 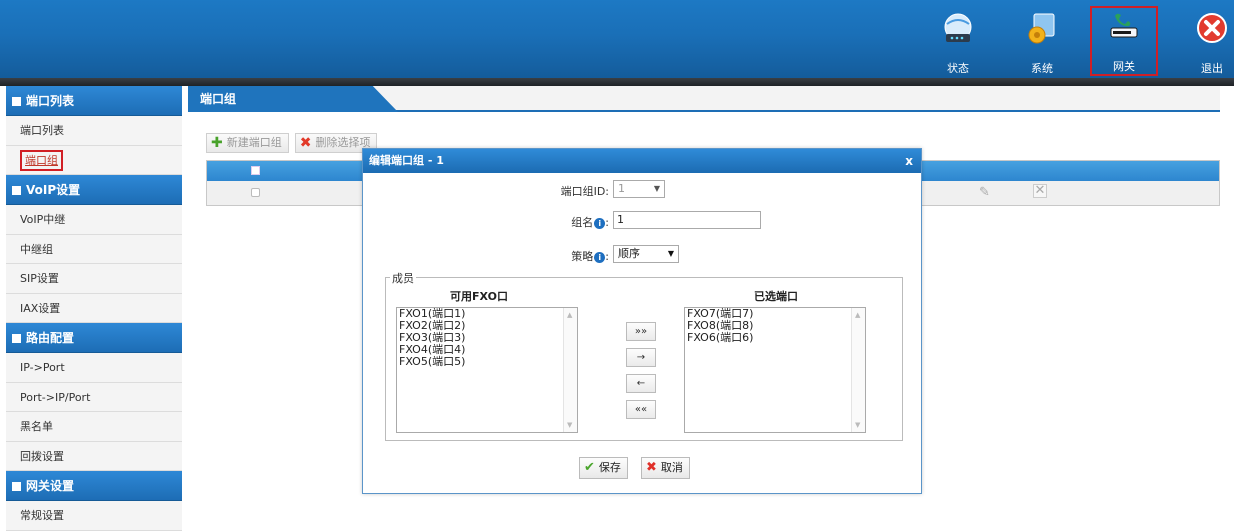 I want to click on status-globe-icon, so click(x=958, y=27).